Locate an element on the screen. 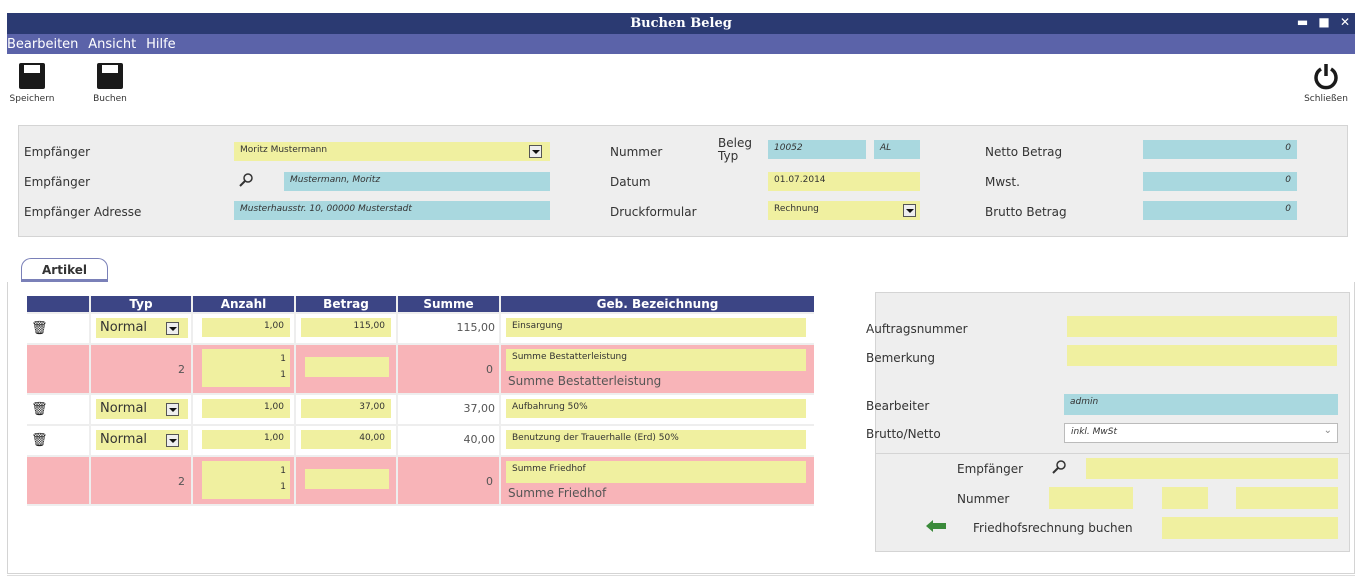 This screenshot has width=1355, height=586. empfaenger-name-field: Mustermann, Moritz is located at coordinates (417, 181).